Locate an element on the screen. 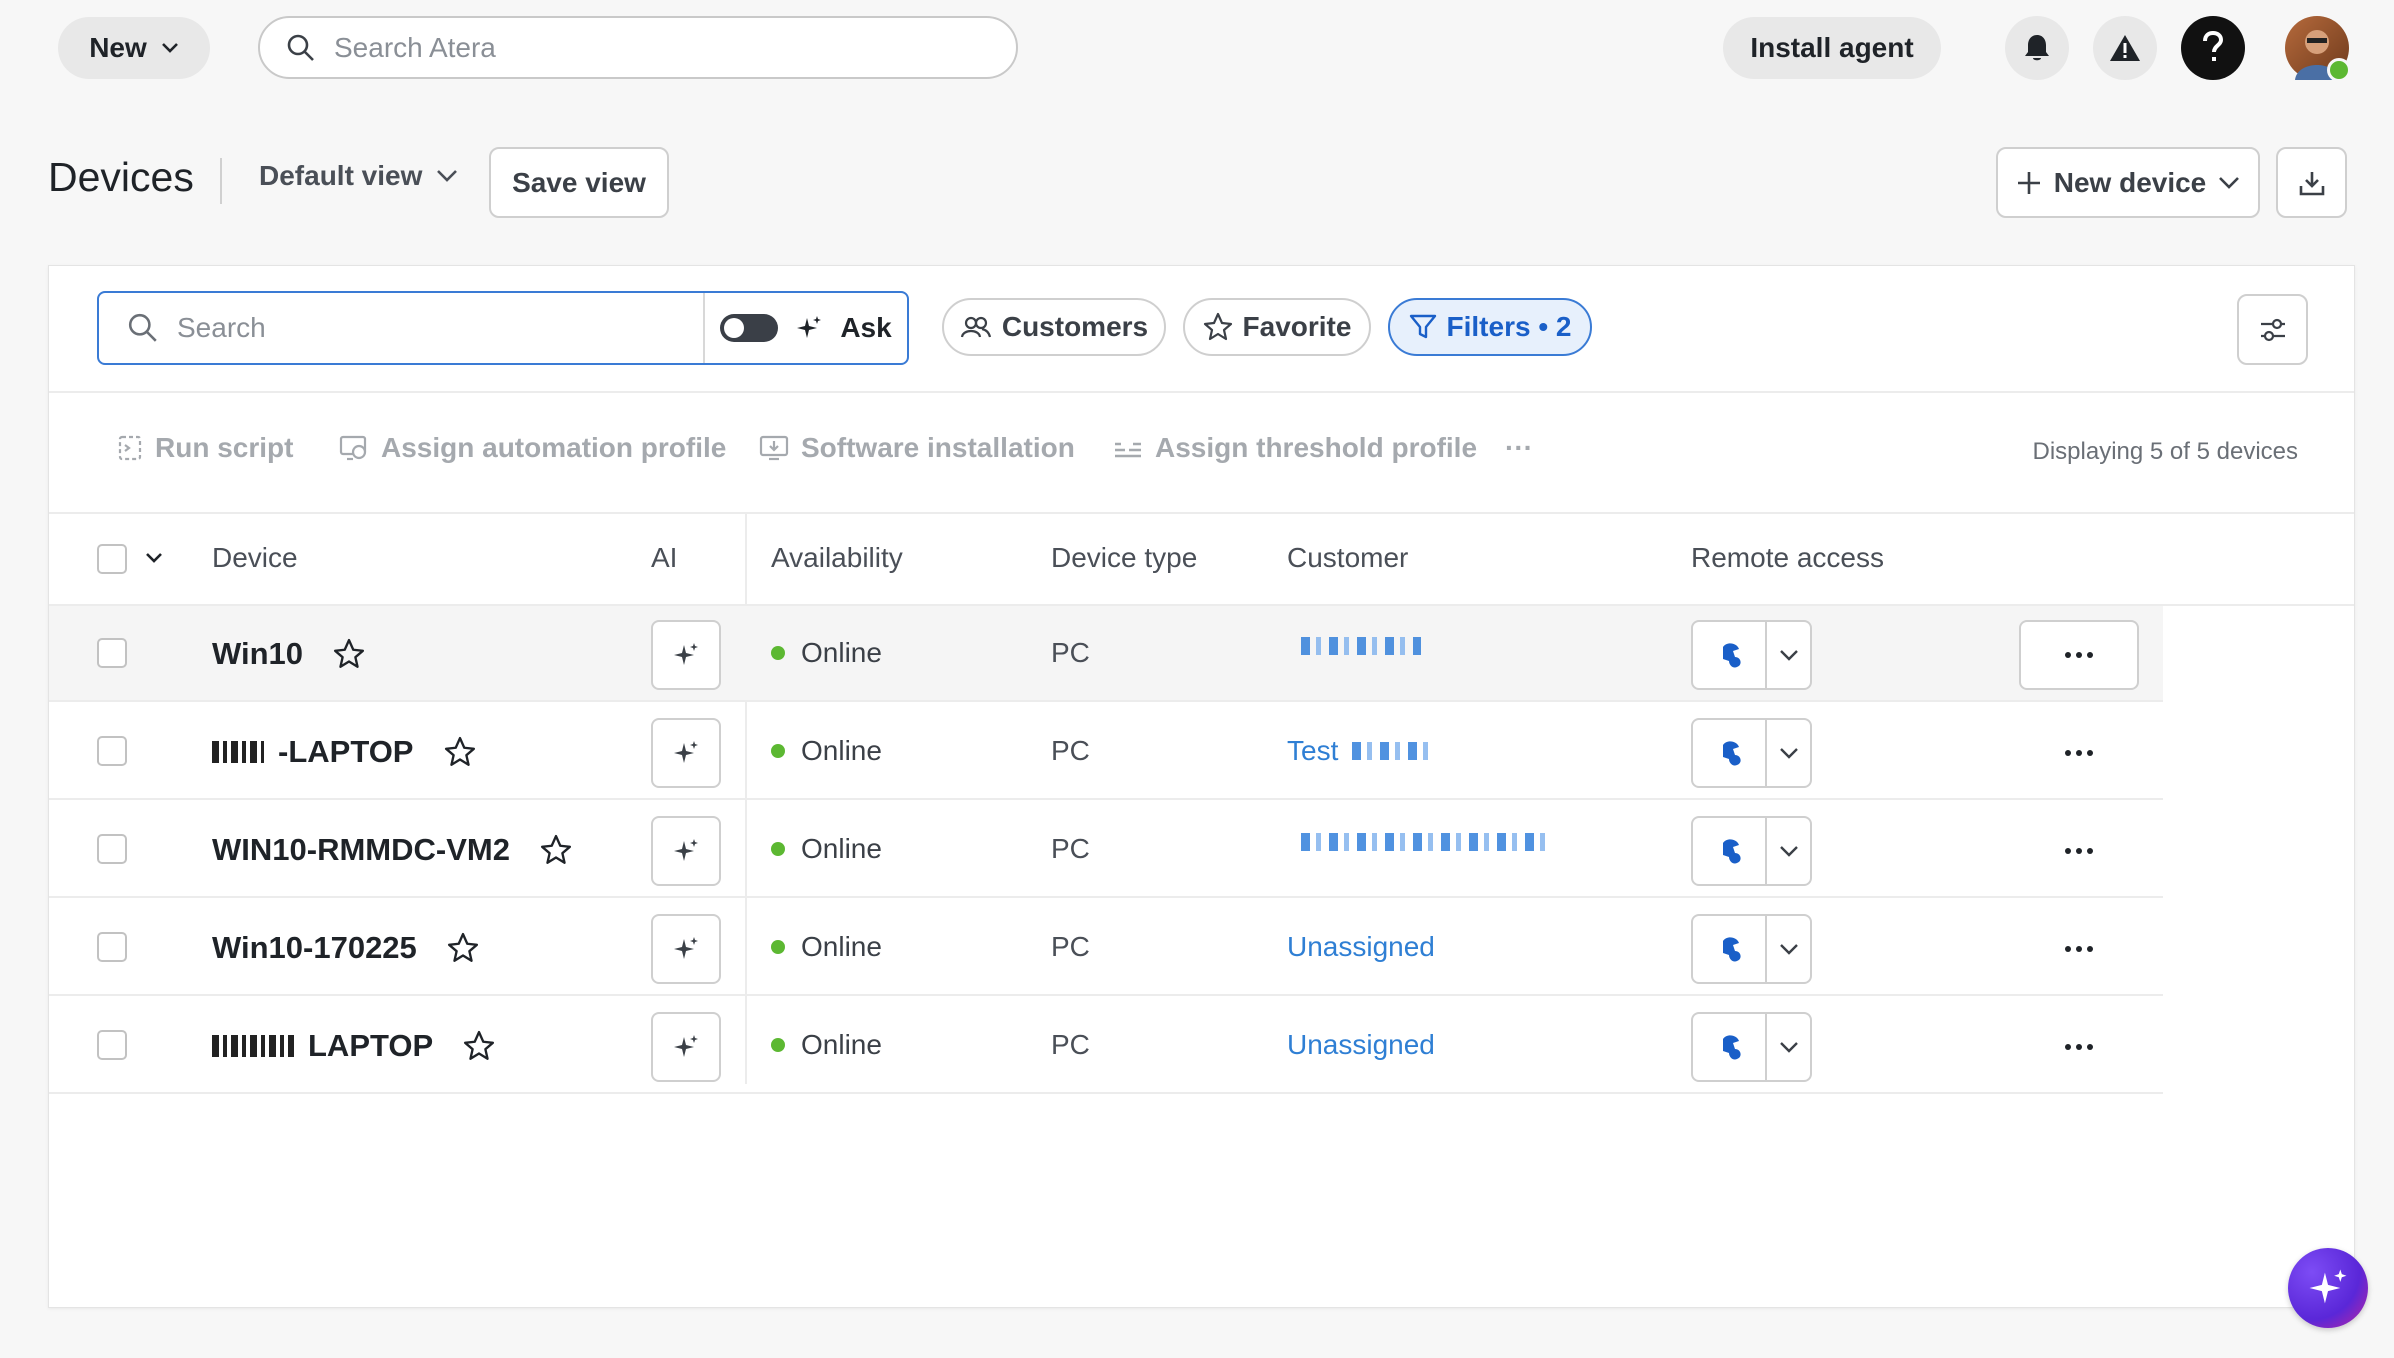 This screenshot has height=1358, width=2394. assign-threshold-action: Assign threshold profile is located at coordinates (1295, 448).